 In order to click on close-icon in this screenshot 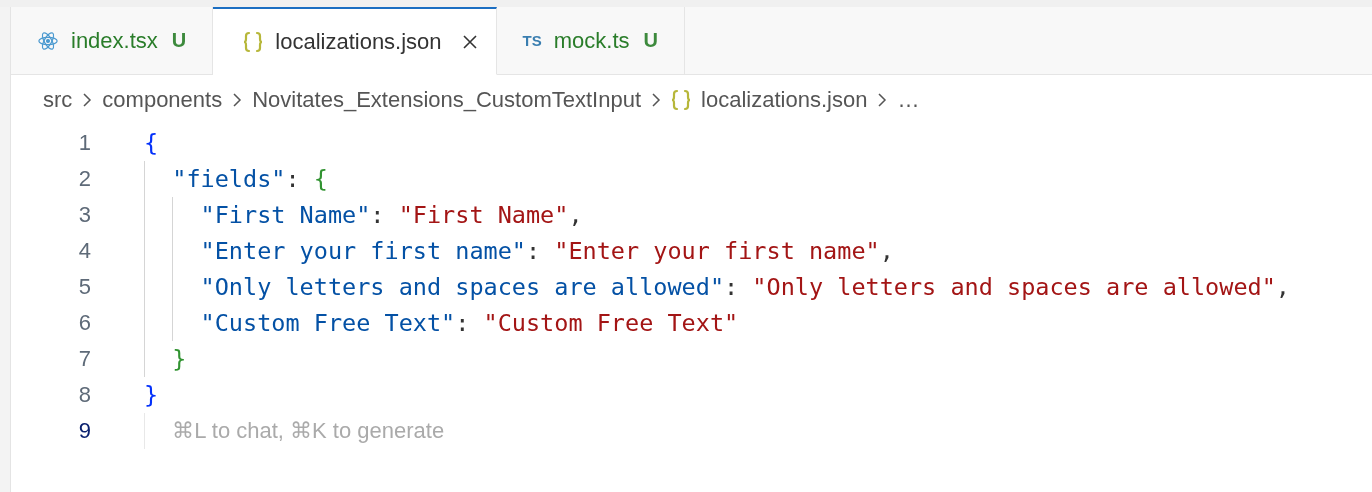, I will do `click(469, 41)`.